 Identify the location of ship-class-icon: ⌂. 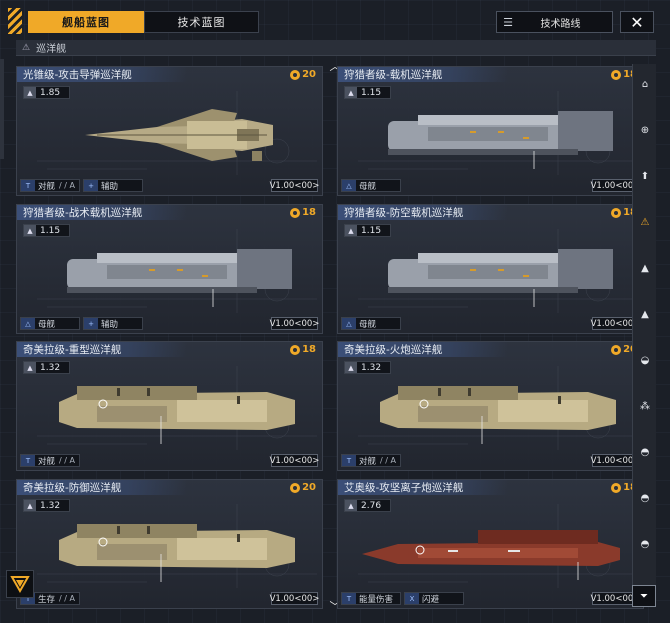
(645, 84).